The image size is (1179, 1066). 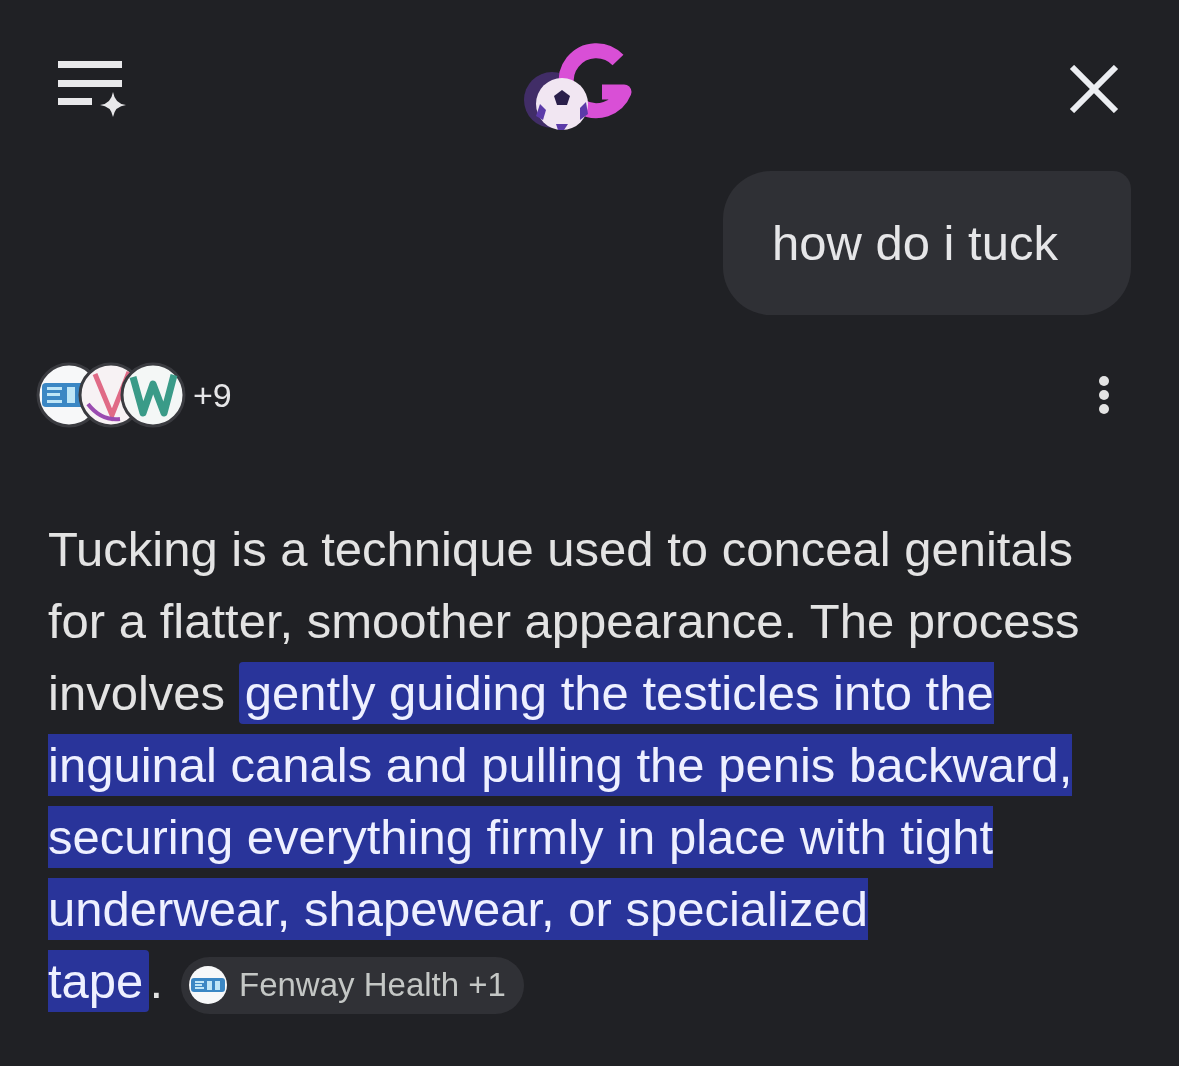 I want to click on menu-sparkle-icon, so click(x=92, y=89).